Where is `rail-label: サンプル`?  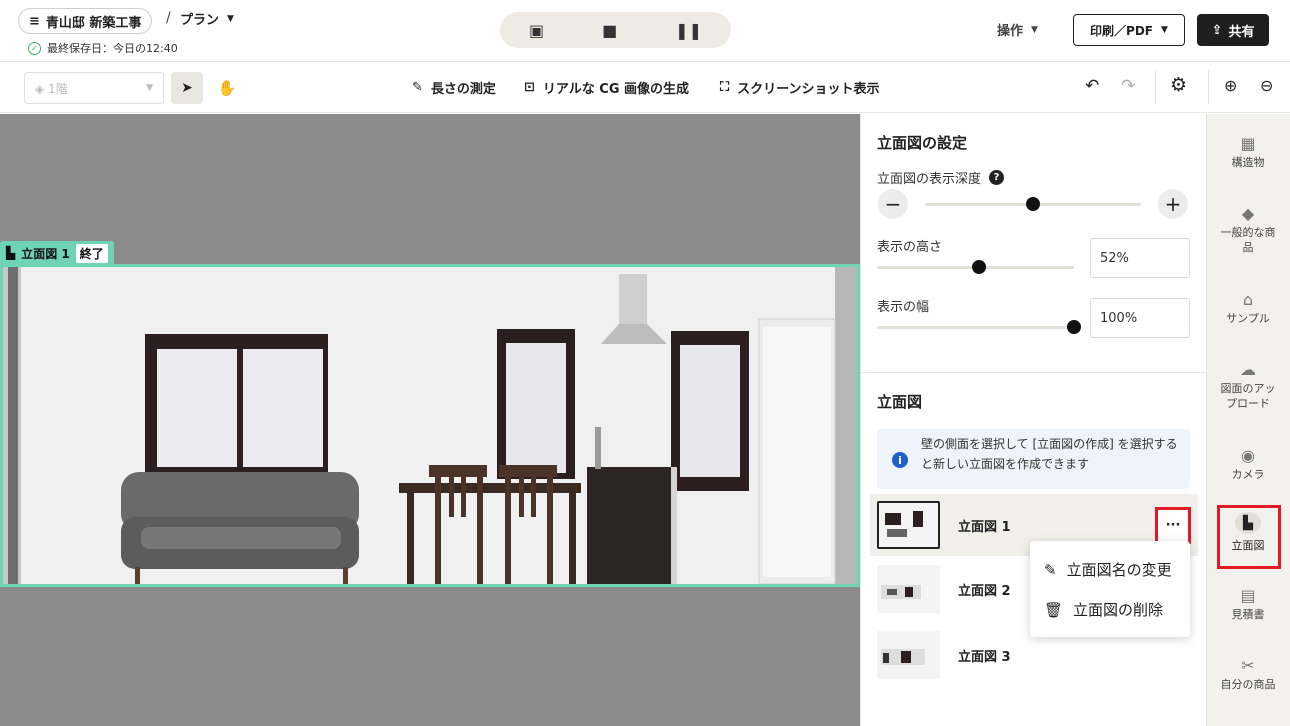 rail-label: サンプル is located at coordinates (1248, 318).